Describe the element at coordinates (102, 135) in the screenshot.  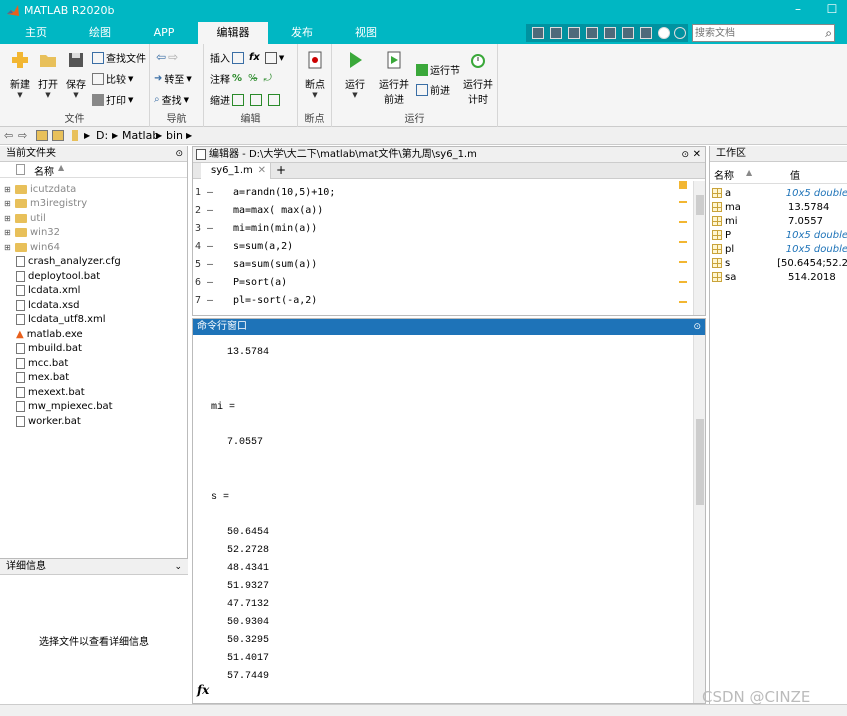
I see `breadcrumb-drive: D:` at that location.